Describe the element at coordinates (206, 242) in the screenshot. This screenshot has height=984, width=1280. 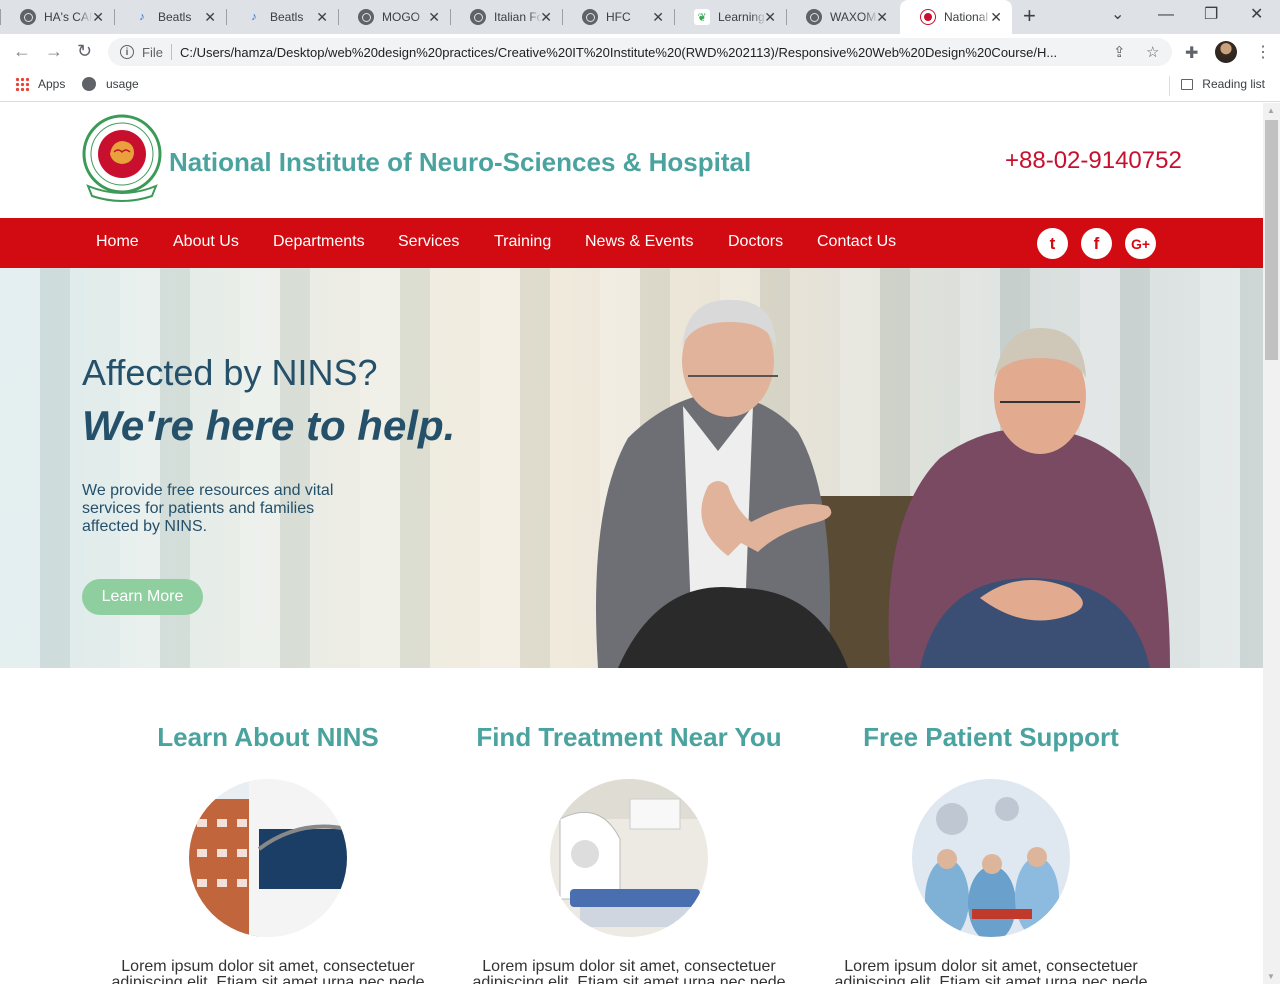
I see `nav-about-us: About Us` at that location.